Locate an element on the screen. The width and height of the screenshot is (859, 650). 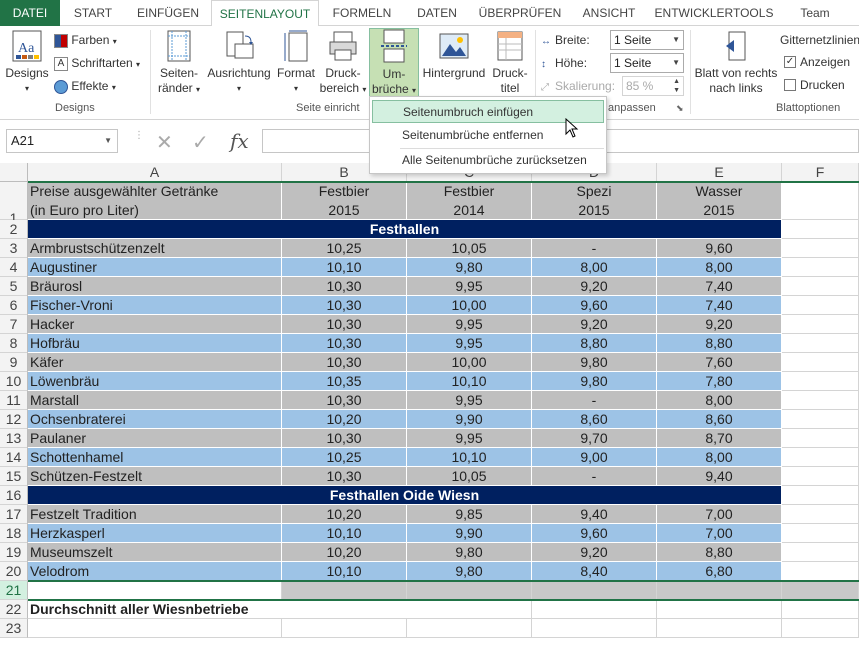
cancel-icon: ✕ is located at coordinates (164, 142).